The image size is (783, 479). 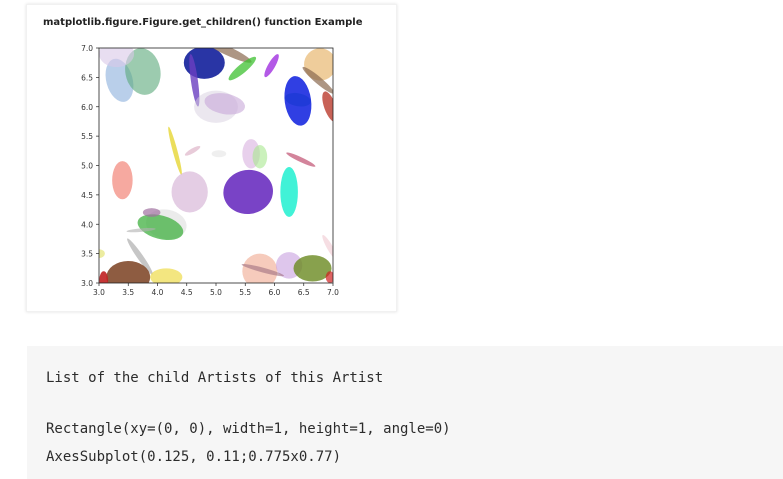 I want to click on y-tick-label: 5.0, so click(x=87, y=166).